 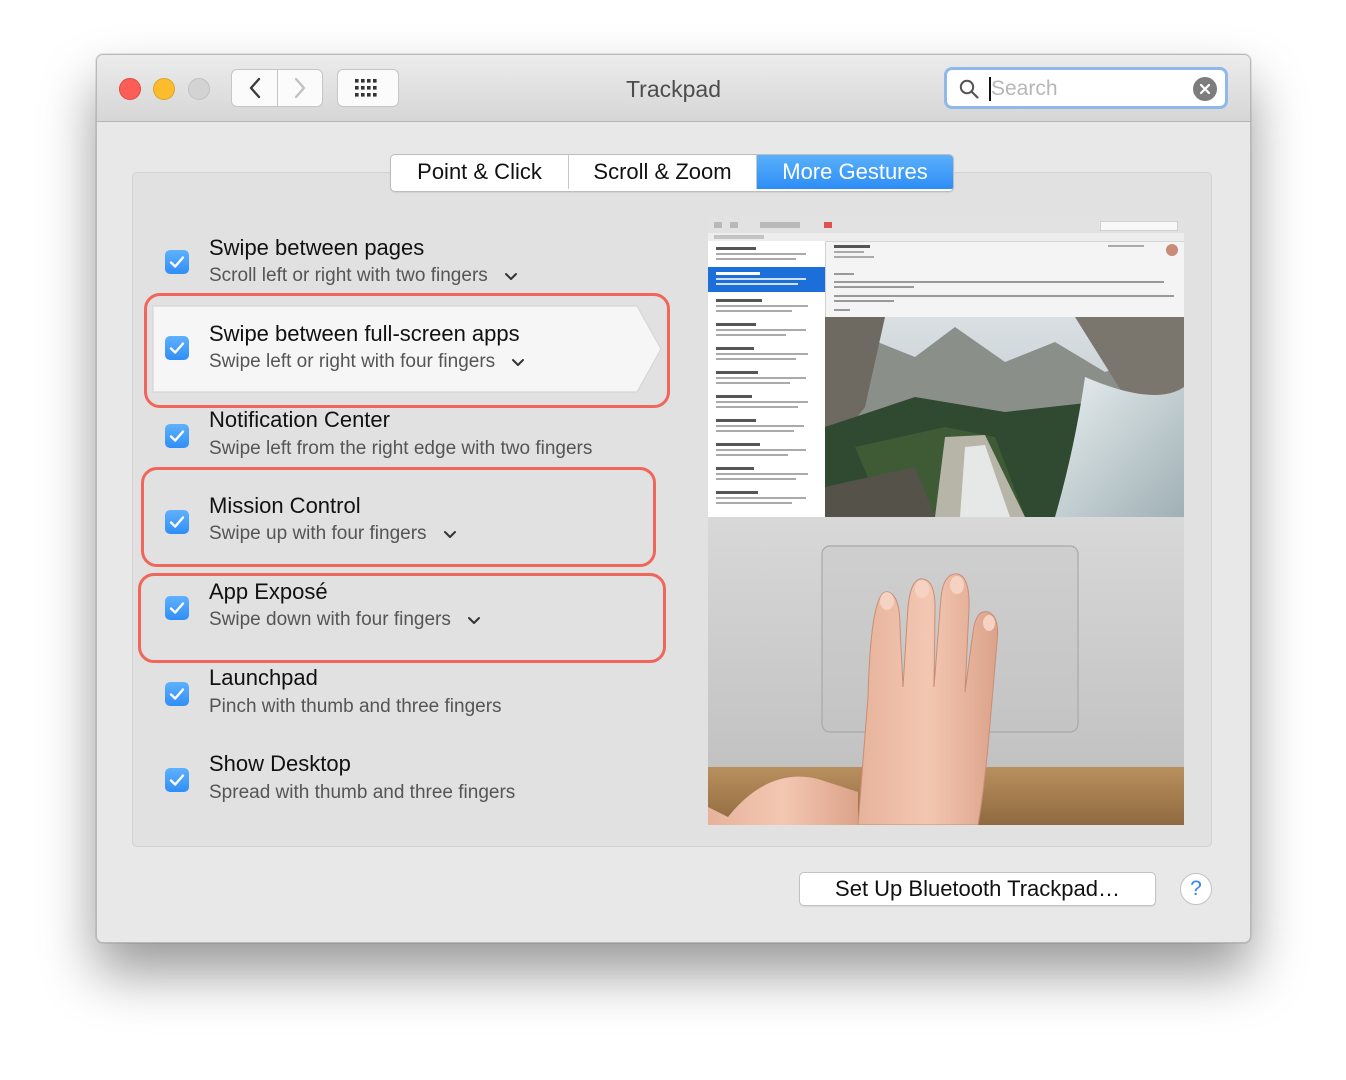 I want to click on tab-point-click: Point & Click, so click(x=480, y=172).